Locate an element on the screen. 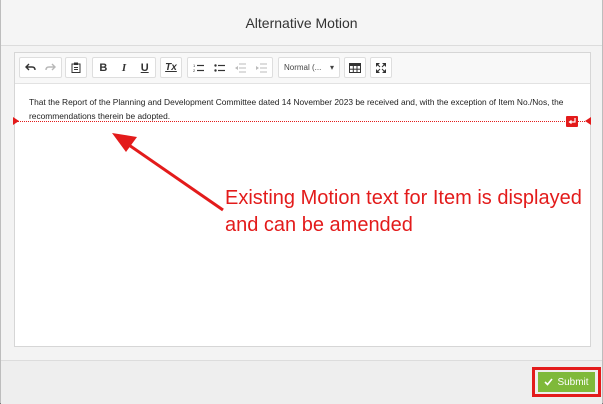  submit-highlight: Submit is located at coordinates (566, 382).